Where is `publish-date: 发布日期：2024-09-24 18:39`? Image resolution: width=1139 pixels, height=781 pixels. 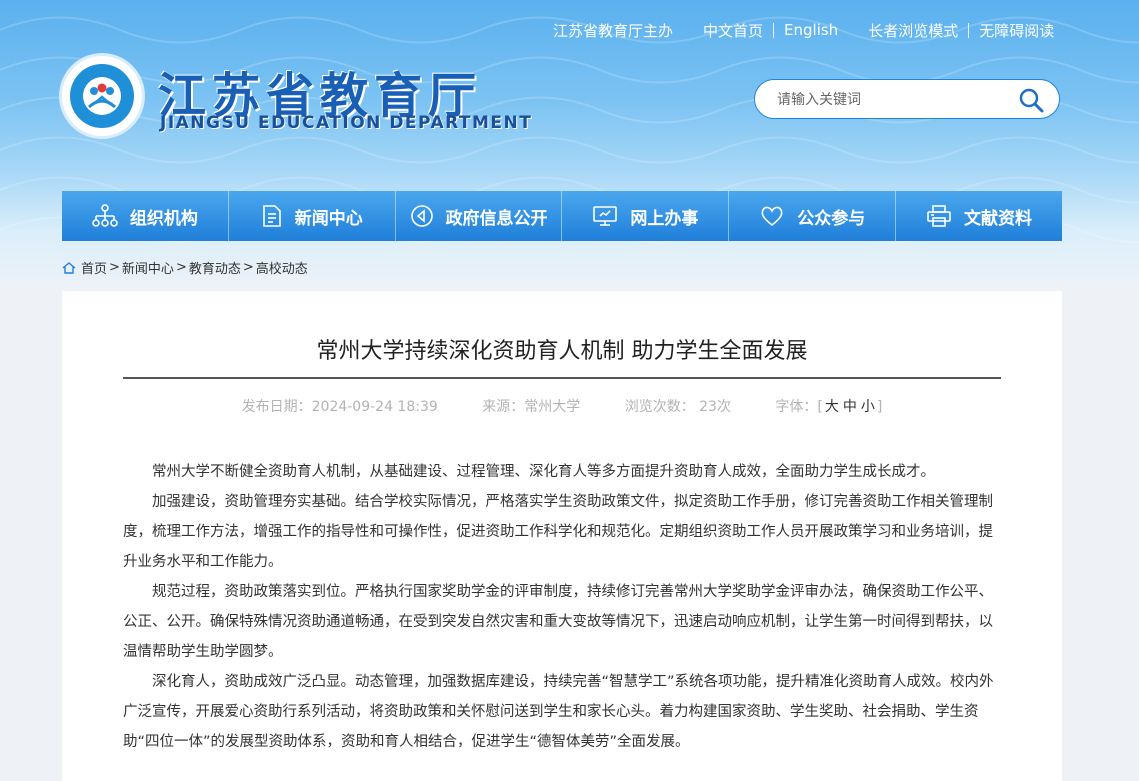
publish-date: 发布日期：2024-09-24 18:39 is located at coordinates (339, 407).